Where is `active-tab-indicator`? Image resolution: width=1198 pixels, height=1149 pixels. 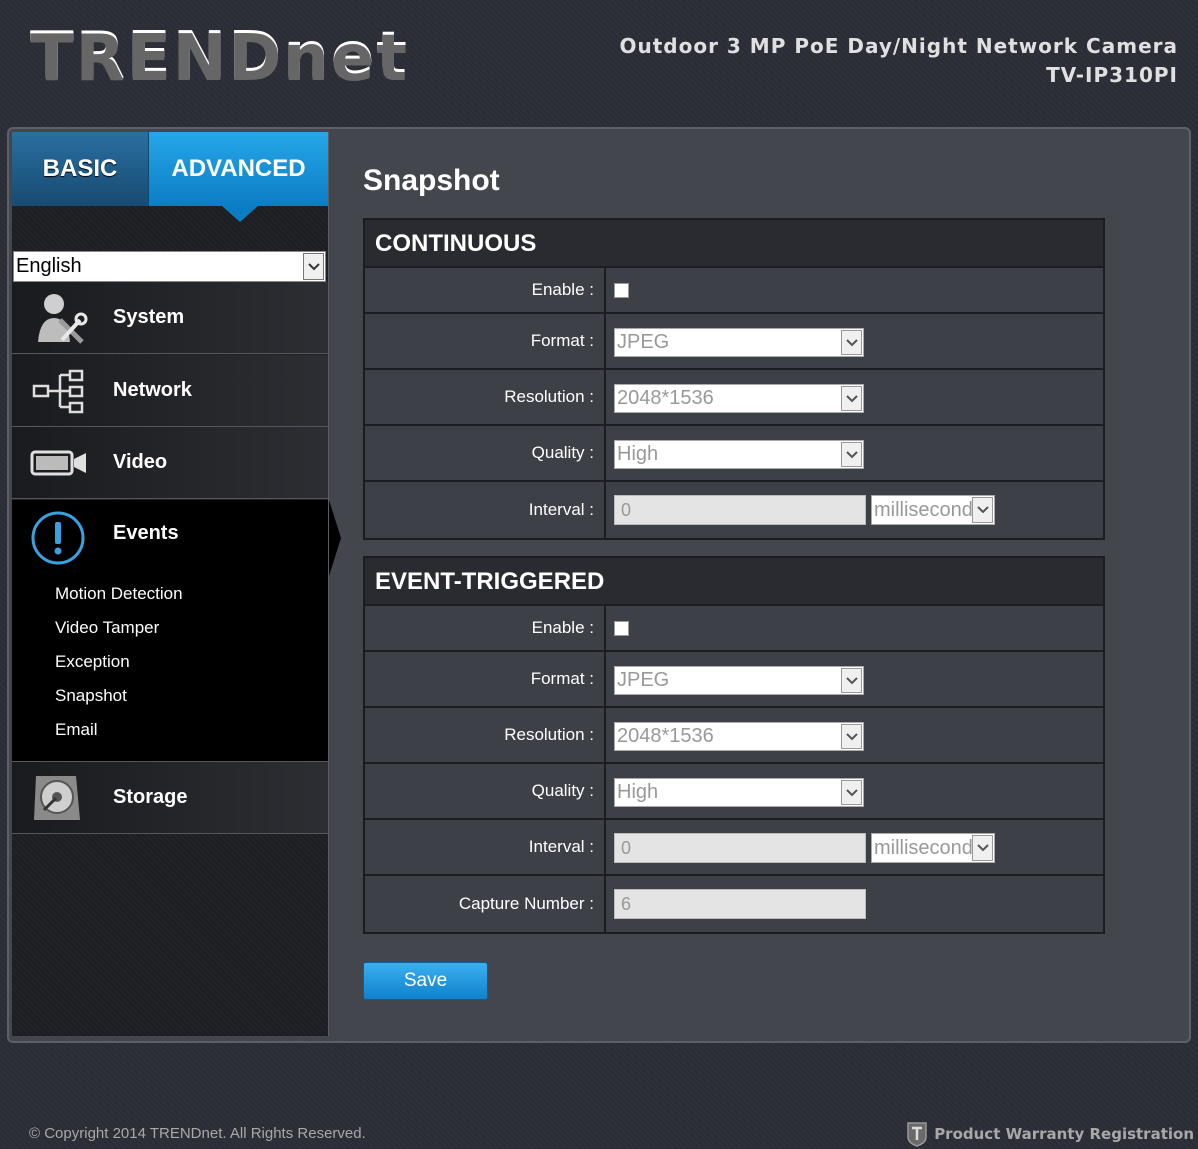
active-tab-indicator is located at coordinates (240, 214).